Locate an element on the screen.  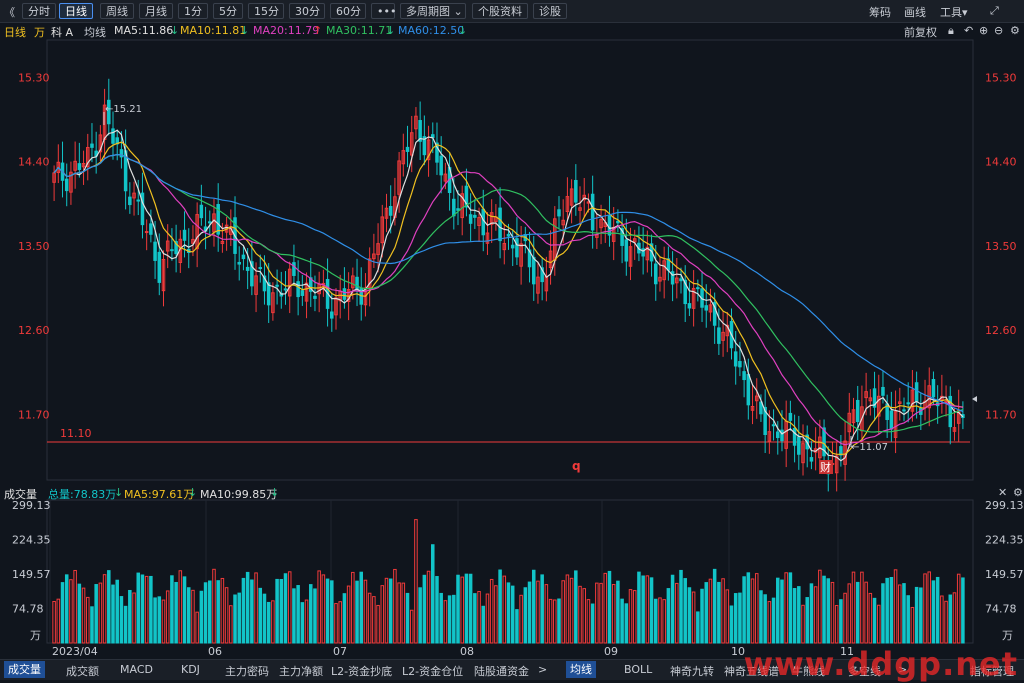
tab-main-force-code: 主力密码 is located at coordinates (247, 671).